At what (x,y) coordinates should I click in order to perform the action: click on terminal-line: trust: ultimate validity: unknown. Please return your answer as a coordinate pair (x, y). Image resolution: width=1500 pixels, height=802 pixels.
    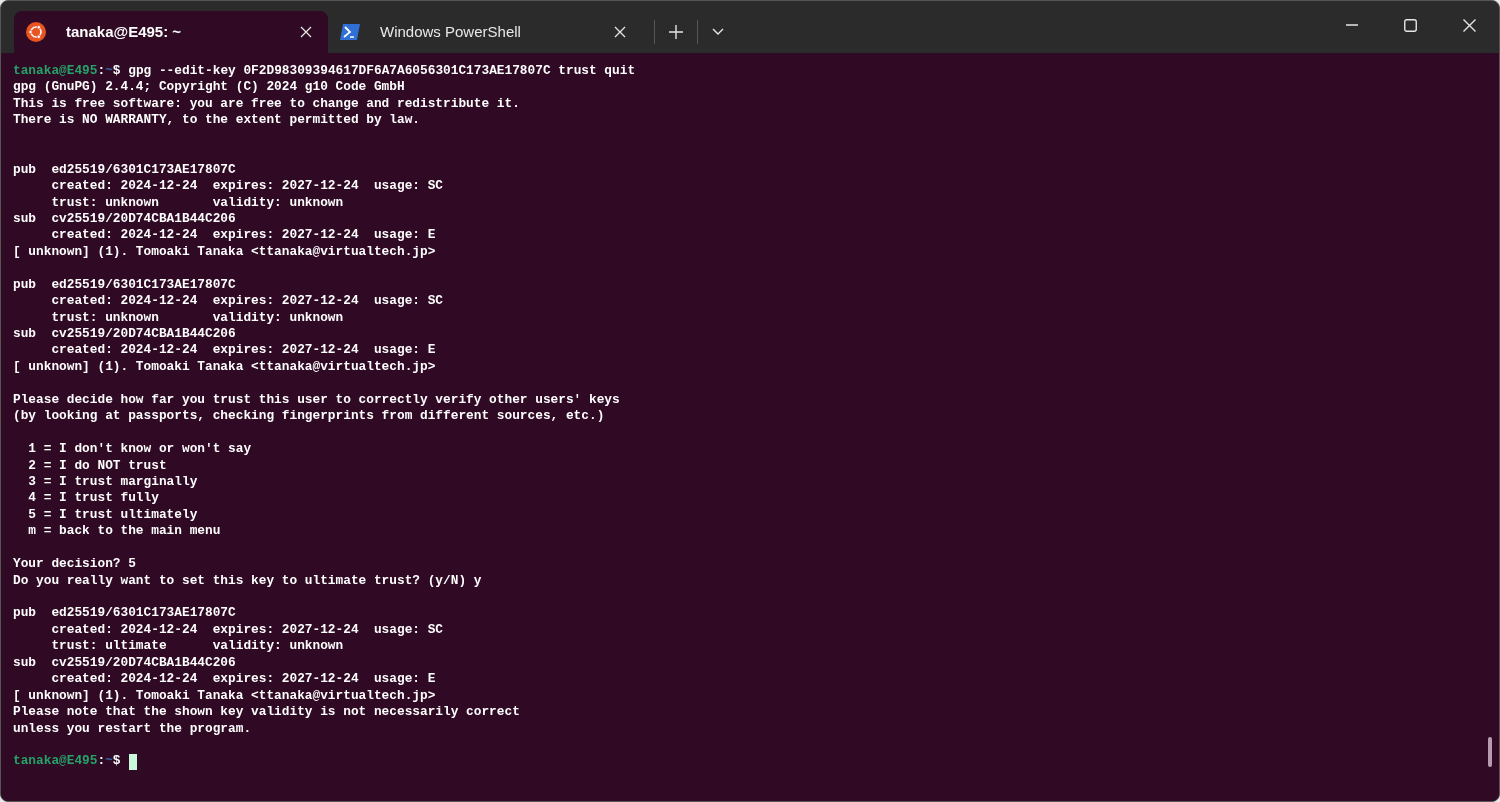
    Looking at the image, I should click on (197, 646).